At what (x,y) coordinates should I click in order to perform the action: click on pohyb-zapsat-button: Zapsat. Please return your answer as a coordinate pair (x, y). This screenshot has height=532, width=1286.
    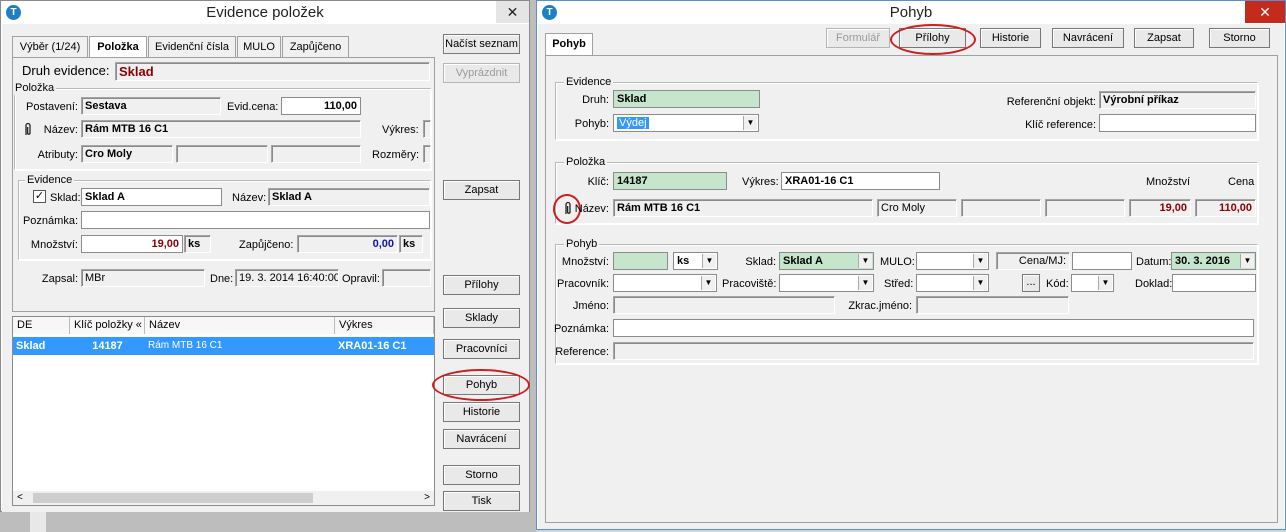
    Looking at the image, I should click on (1164, 38).